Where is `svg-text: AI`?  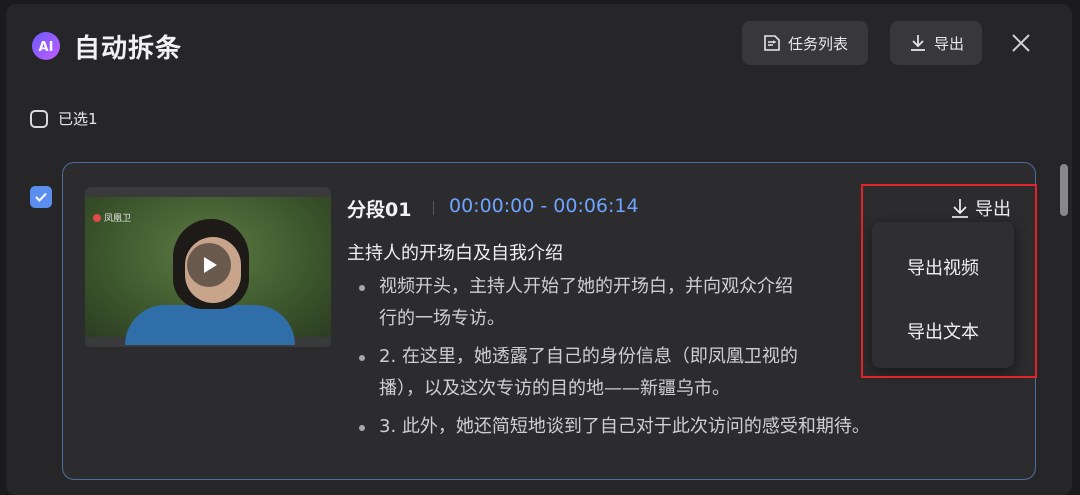 svg-text: AI is located at coordinates (46, 47).